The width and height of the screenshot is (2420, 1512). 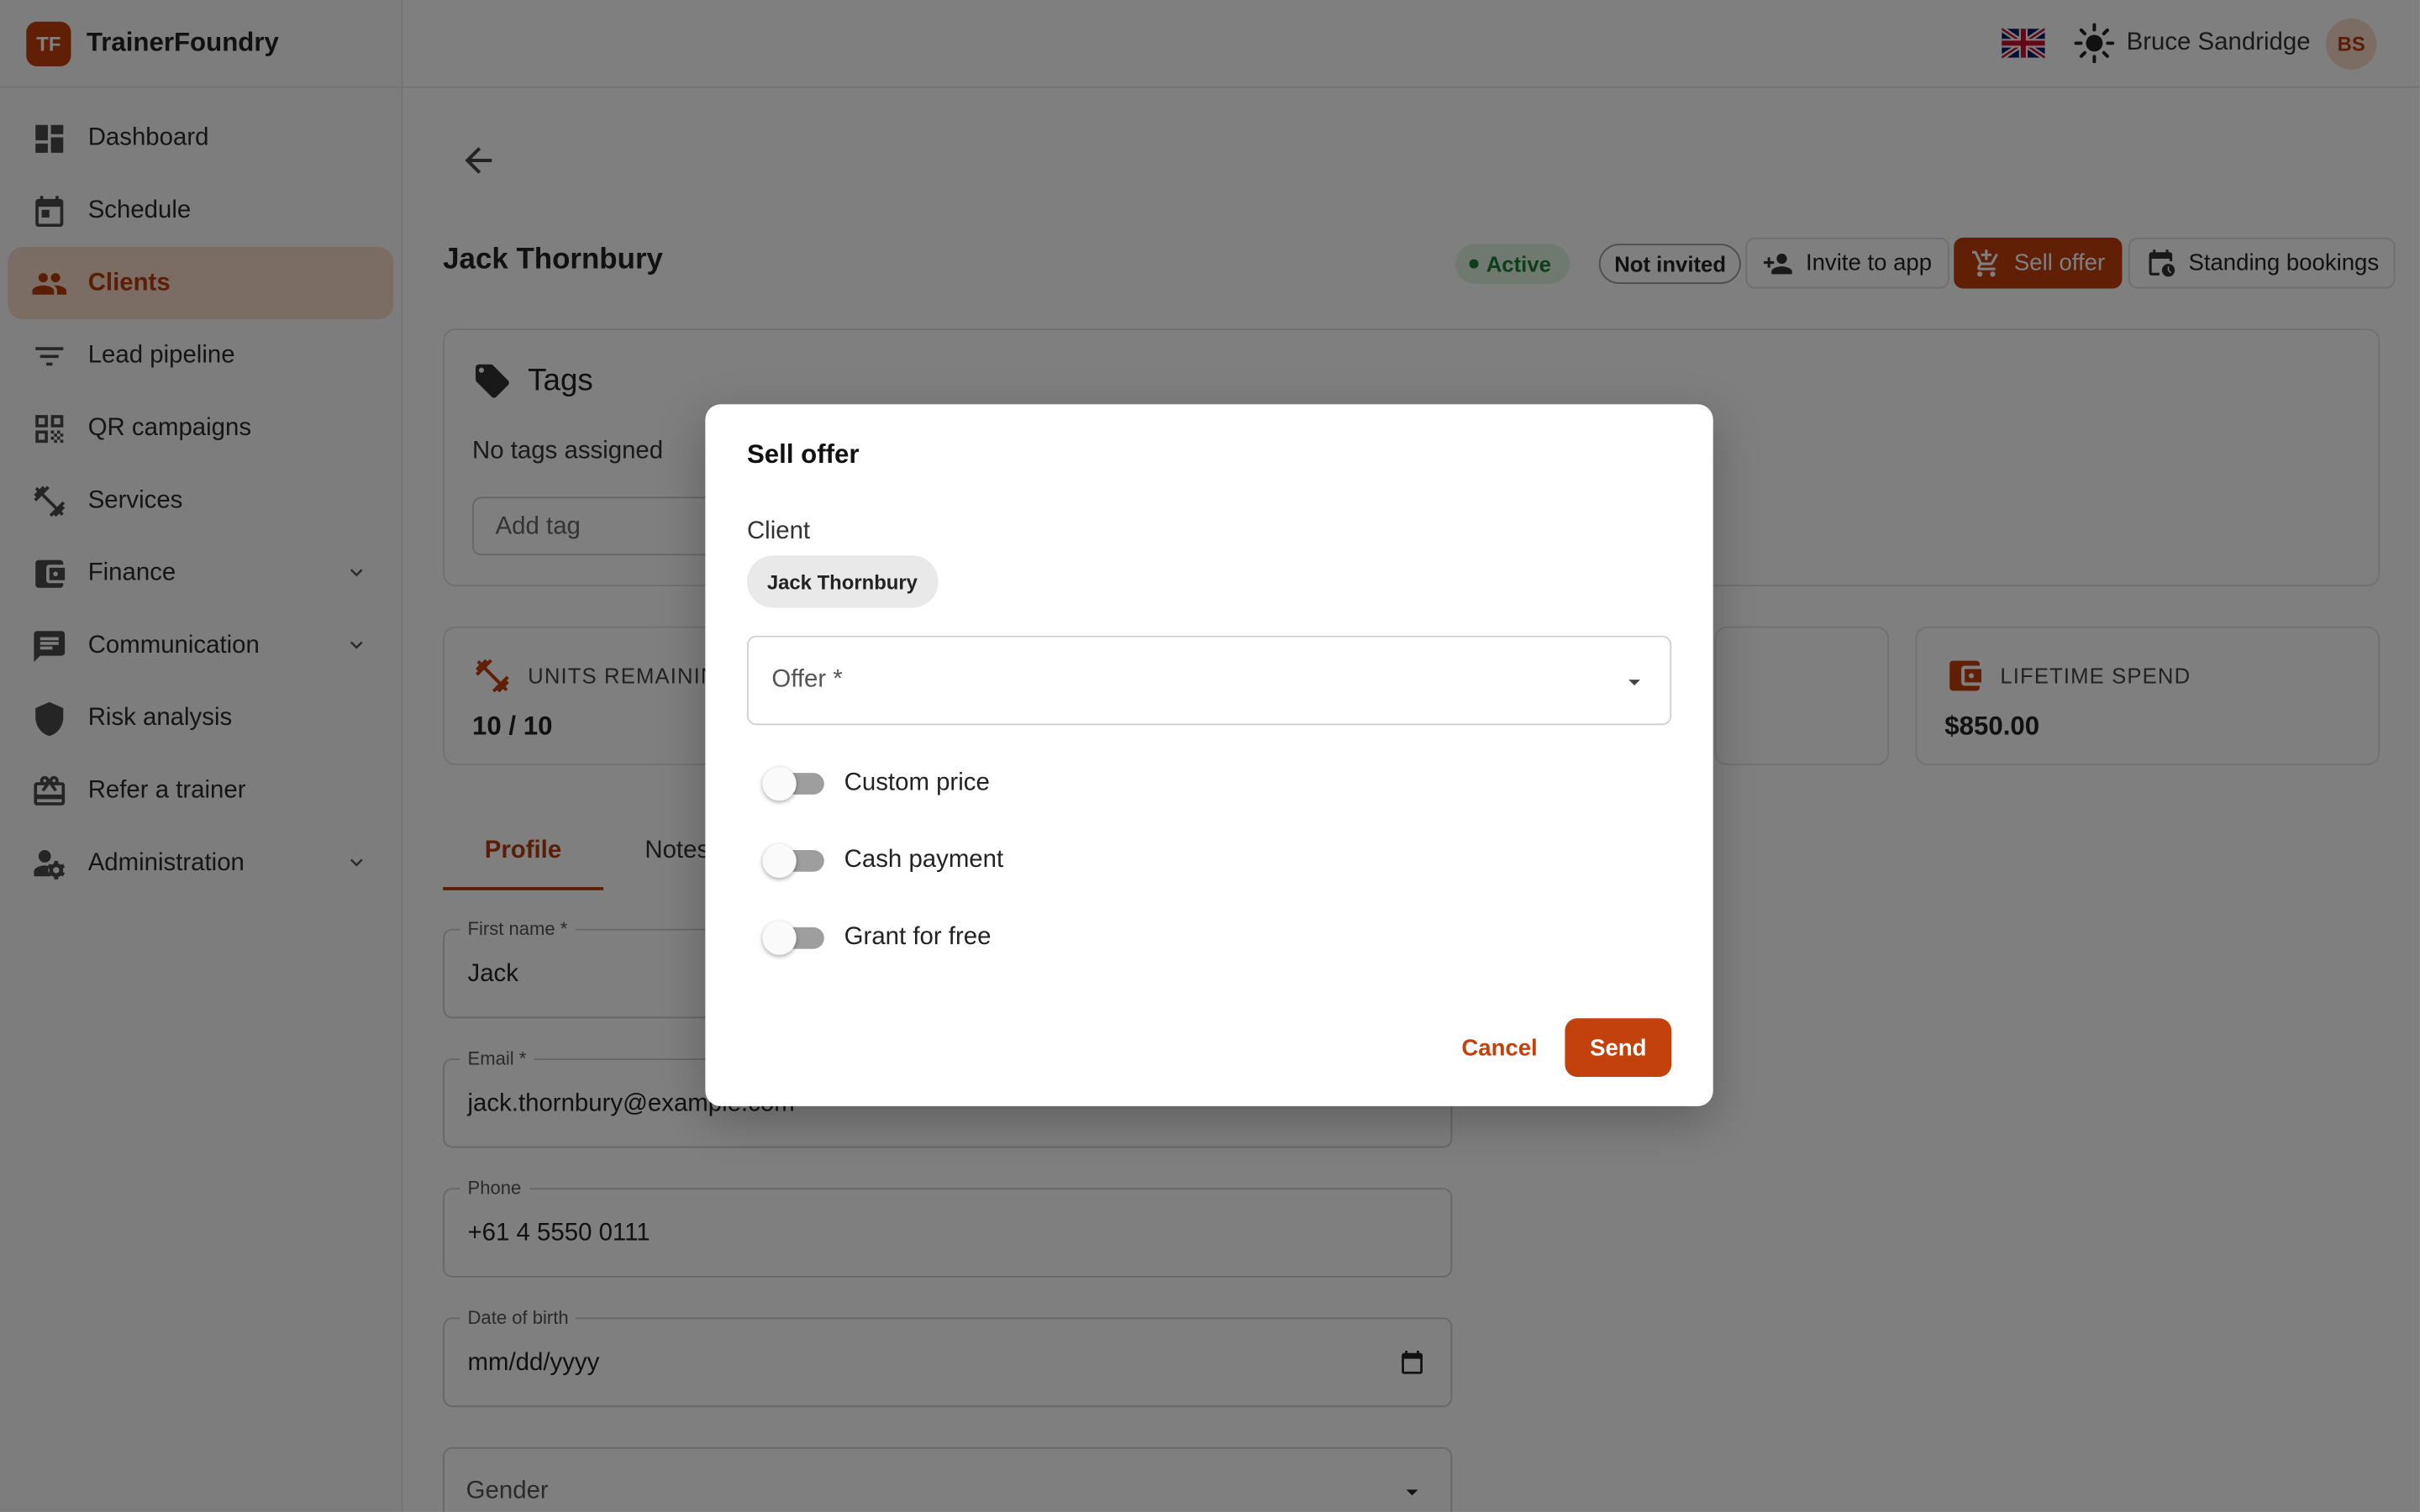 What do you see at coordinates (793, 938) in the screenshot?
I see `grant-for-free-toggle` at bounding box center [793, 938].